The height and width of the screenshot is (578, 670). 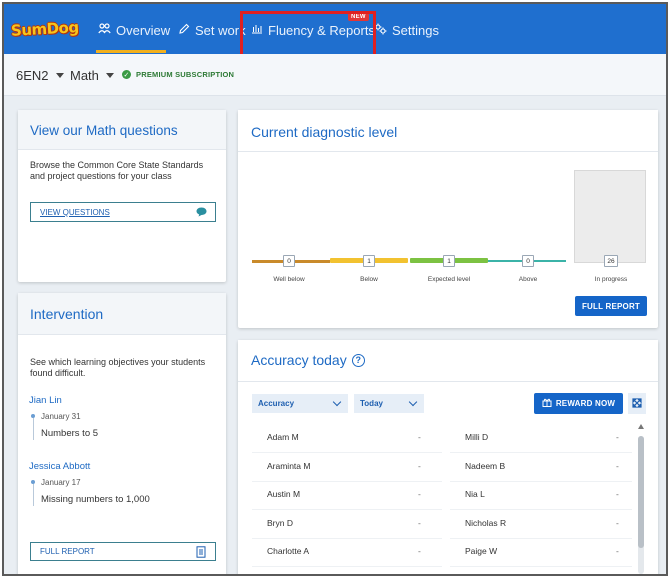 What do you see at coordinates (276, 403) in the screenshot?
I see `dropdown-value: Accuracy` at bounding box center [276, 403].